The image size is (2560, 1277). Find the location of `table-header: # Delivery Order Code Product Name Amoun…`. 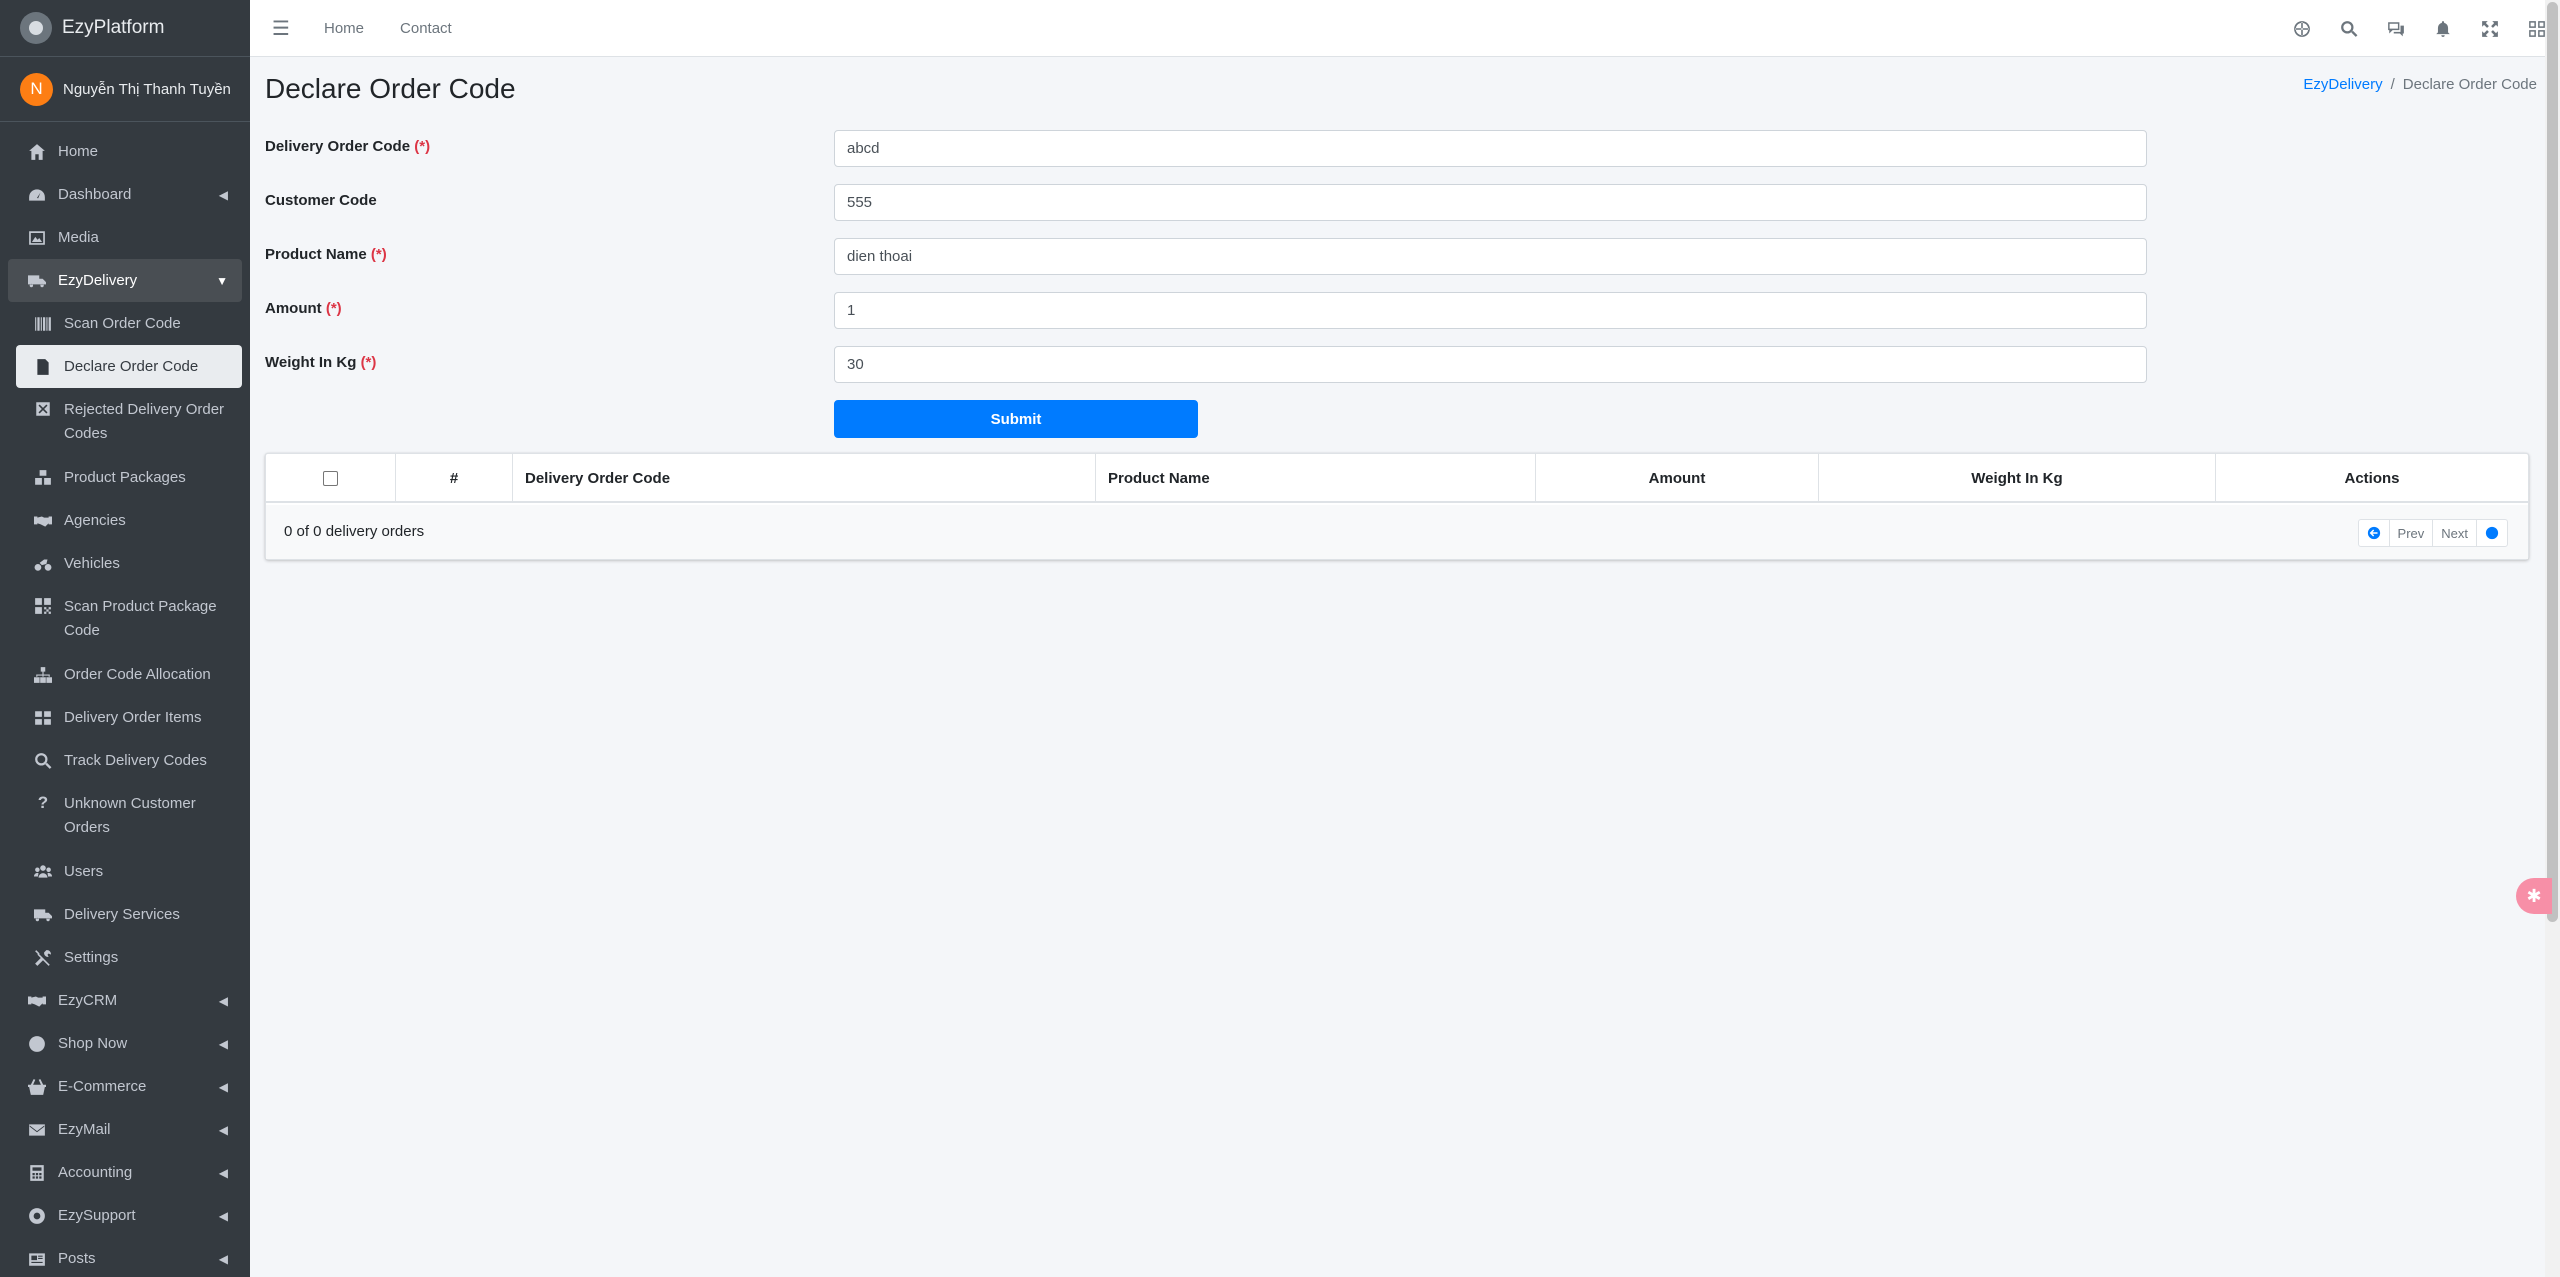

table-header: # Delivery Order Code Product Name Amoun… is located at coordinates (1397, 478).